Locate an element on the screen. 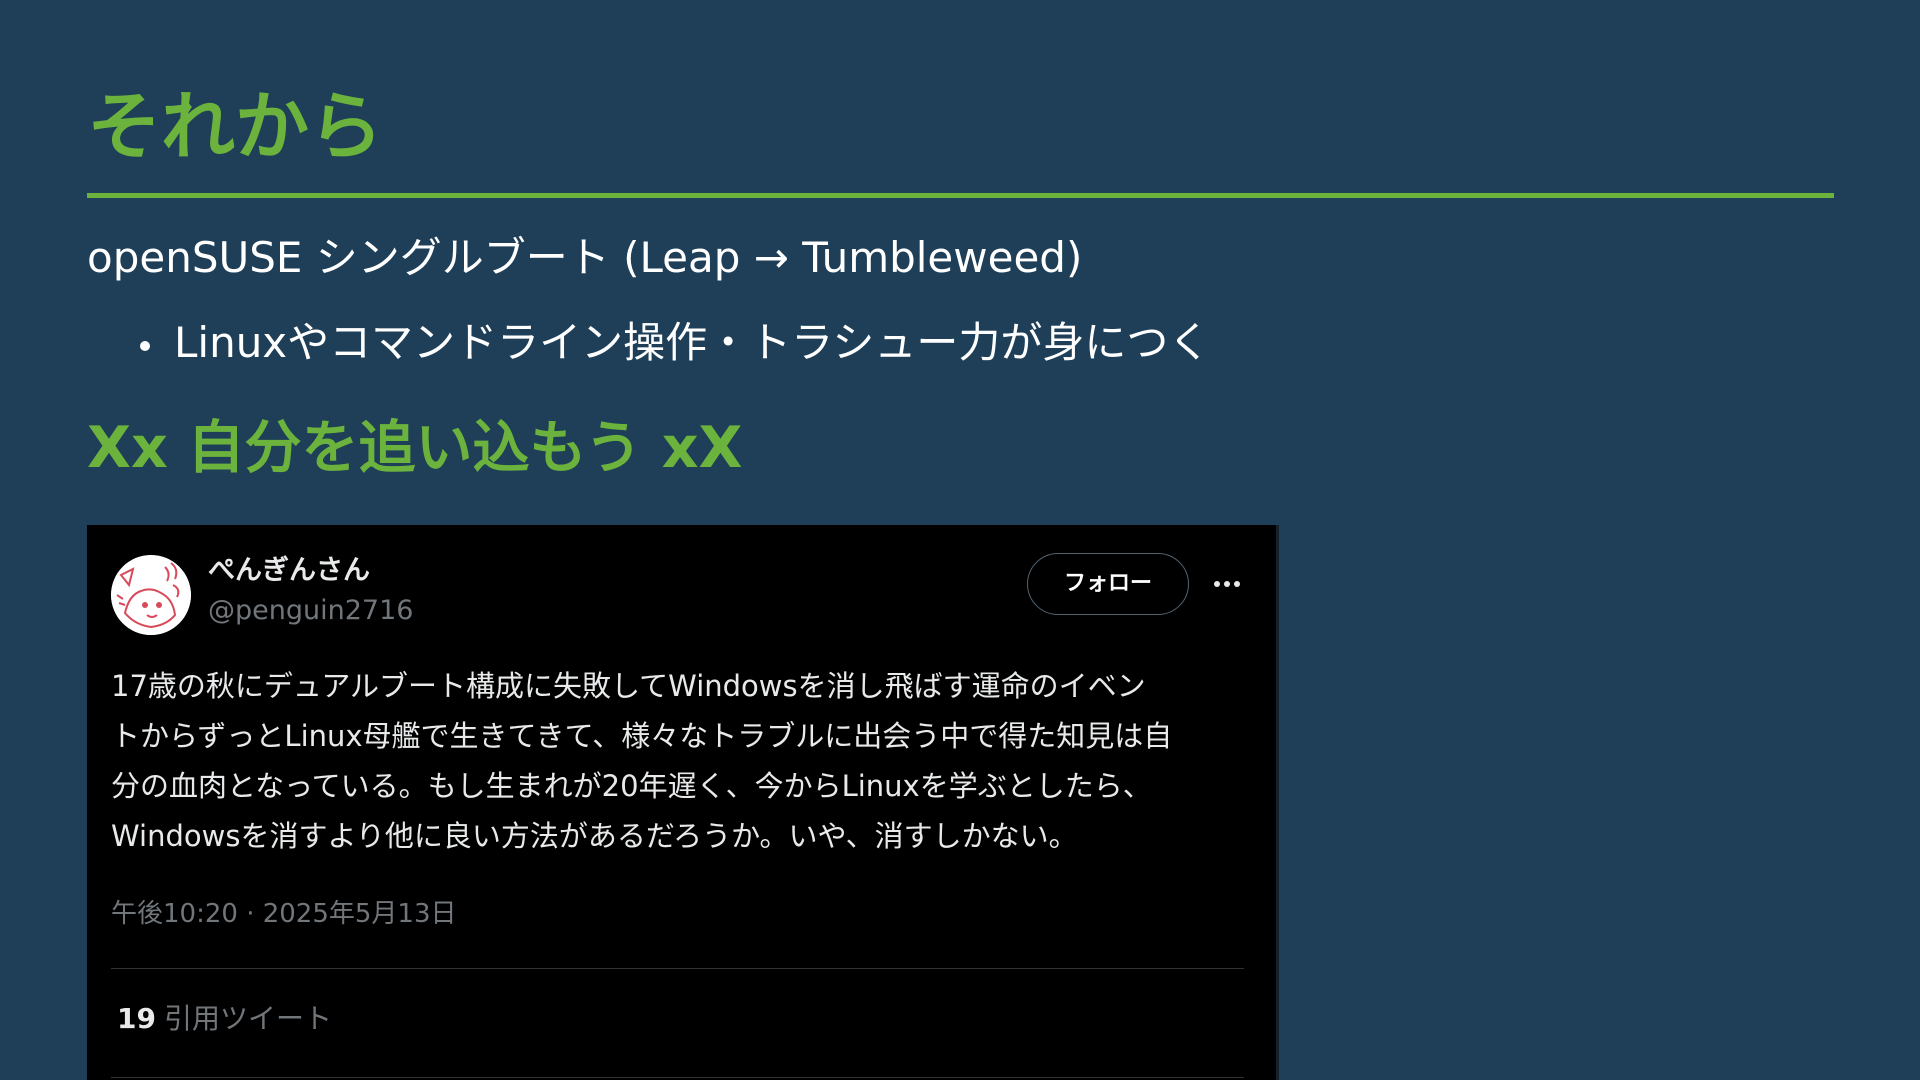  section-heading: Xx 自分を追い込もう xX is located at coordinates (415, 448).